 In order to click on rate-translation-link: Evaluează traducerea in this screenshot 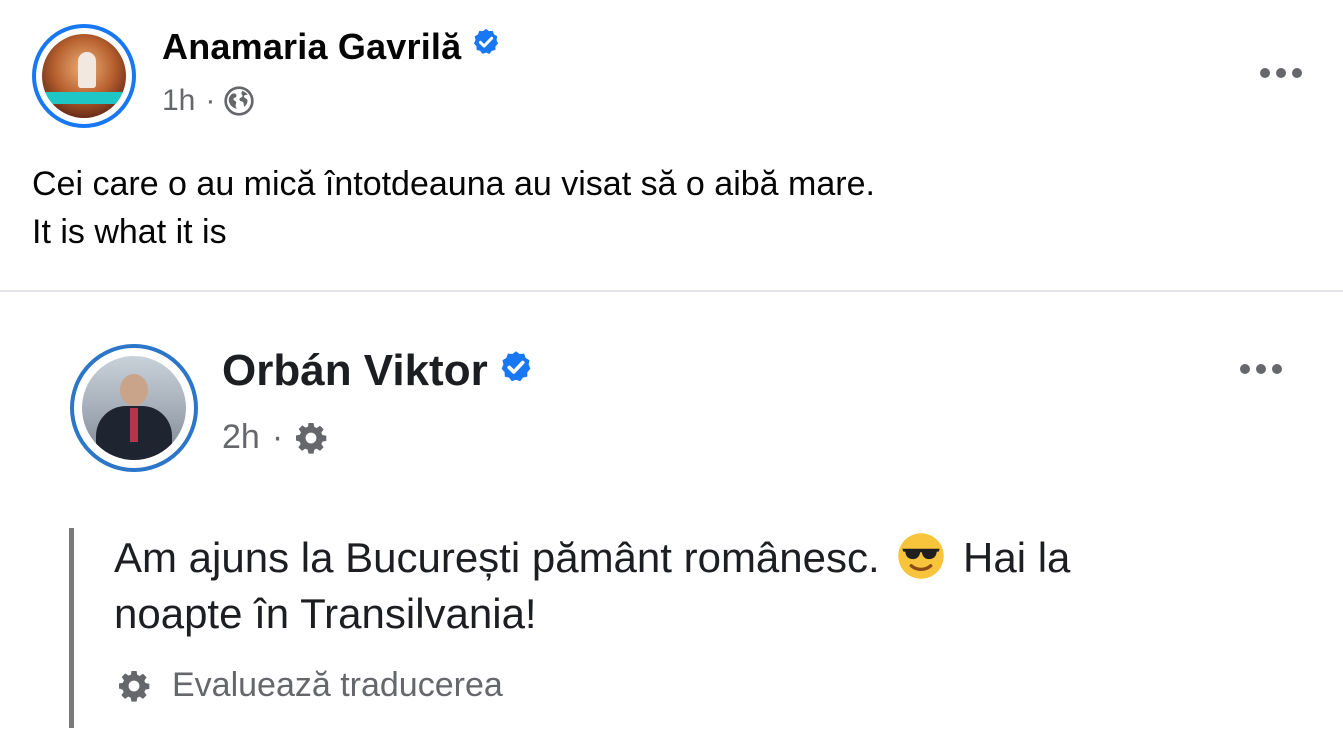, I will do `click(309, 685)`.